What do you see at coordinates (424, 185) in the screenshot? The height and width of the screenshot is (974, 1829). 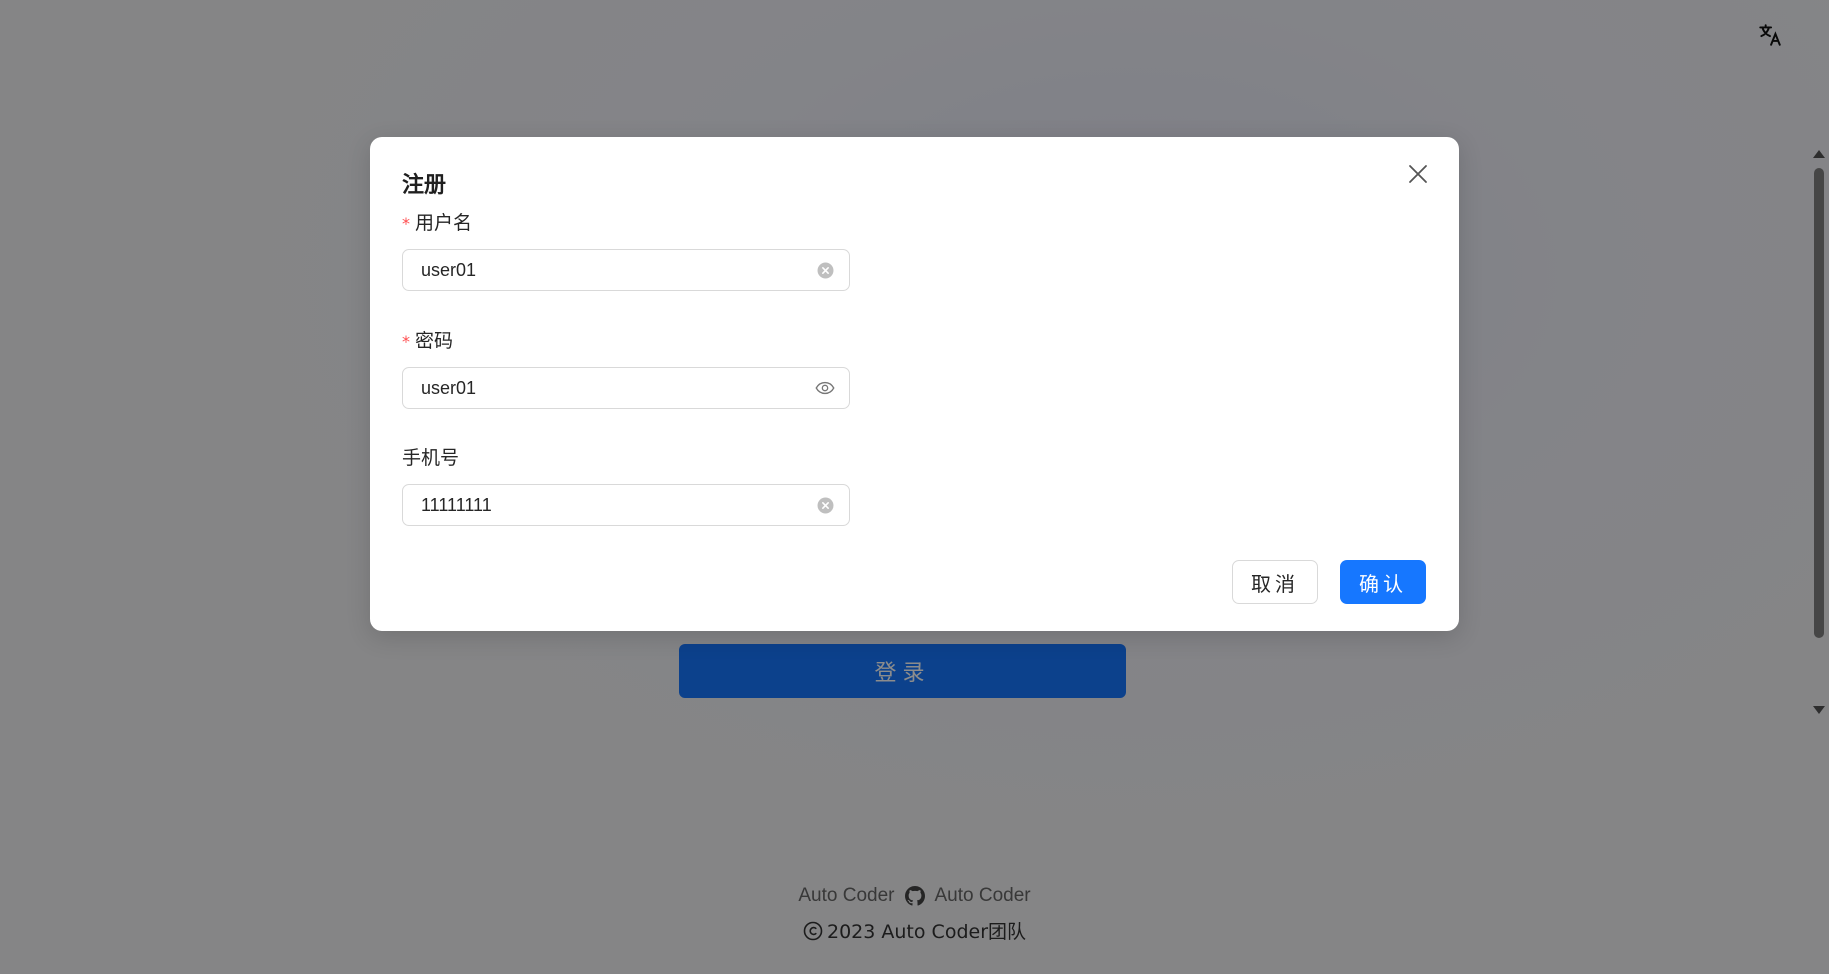 I see `modal-title: 注册` at bounding box center [424, 185].